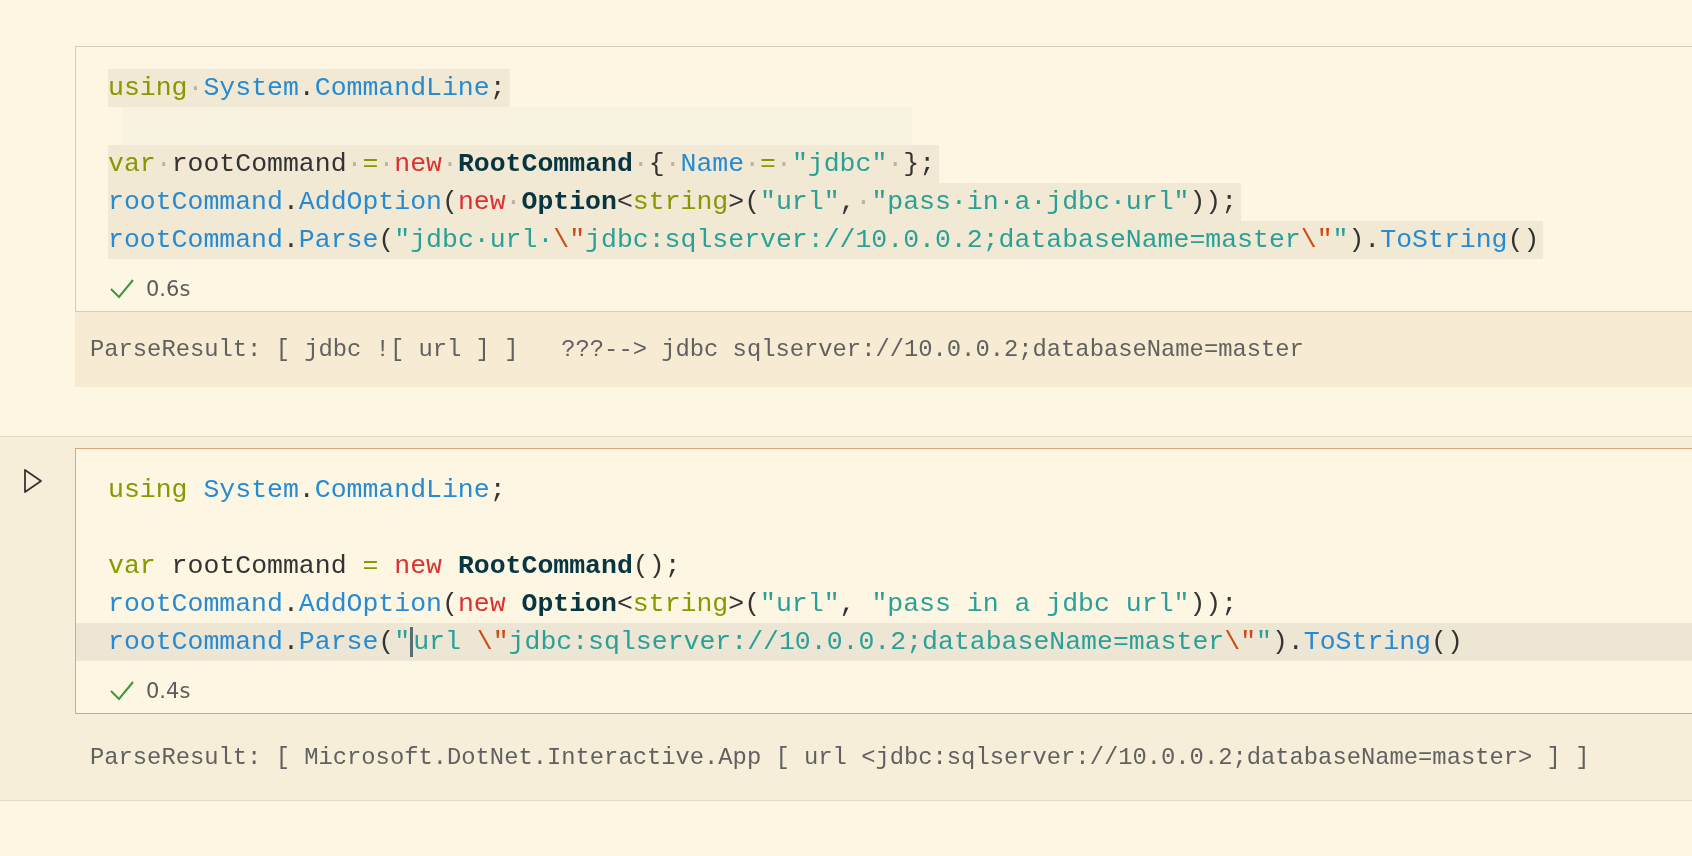  Describe the element at coordinates (395, 566) in the screenshot. I see `code-line: var rootCommand = new RootCommand();` at that location.